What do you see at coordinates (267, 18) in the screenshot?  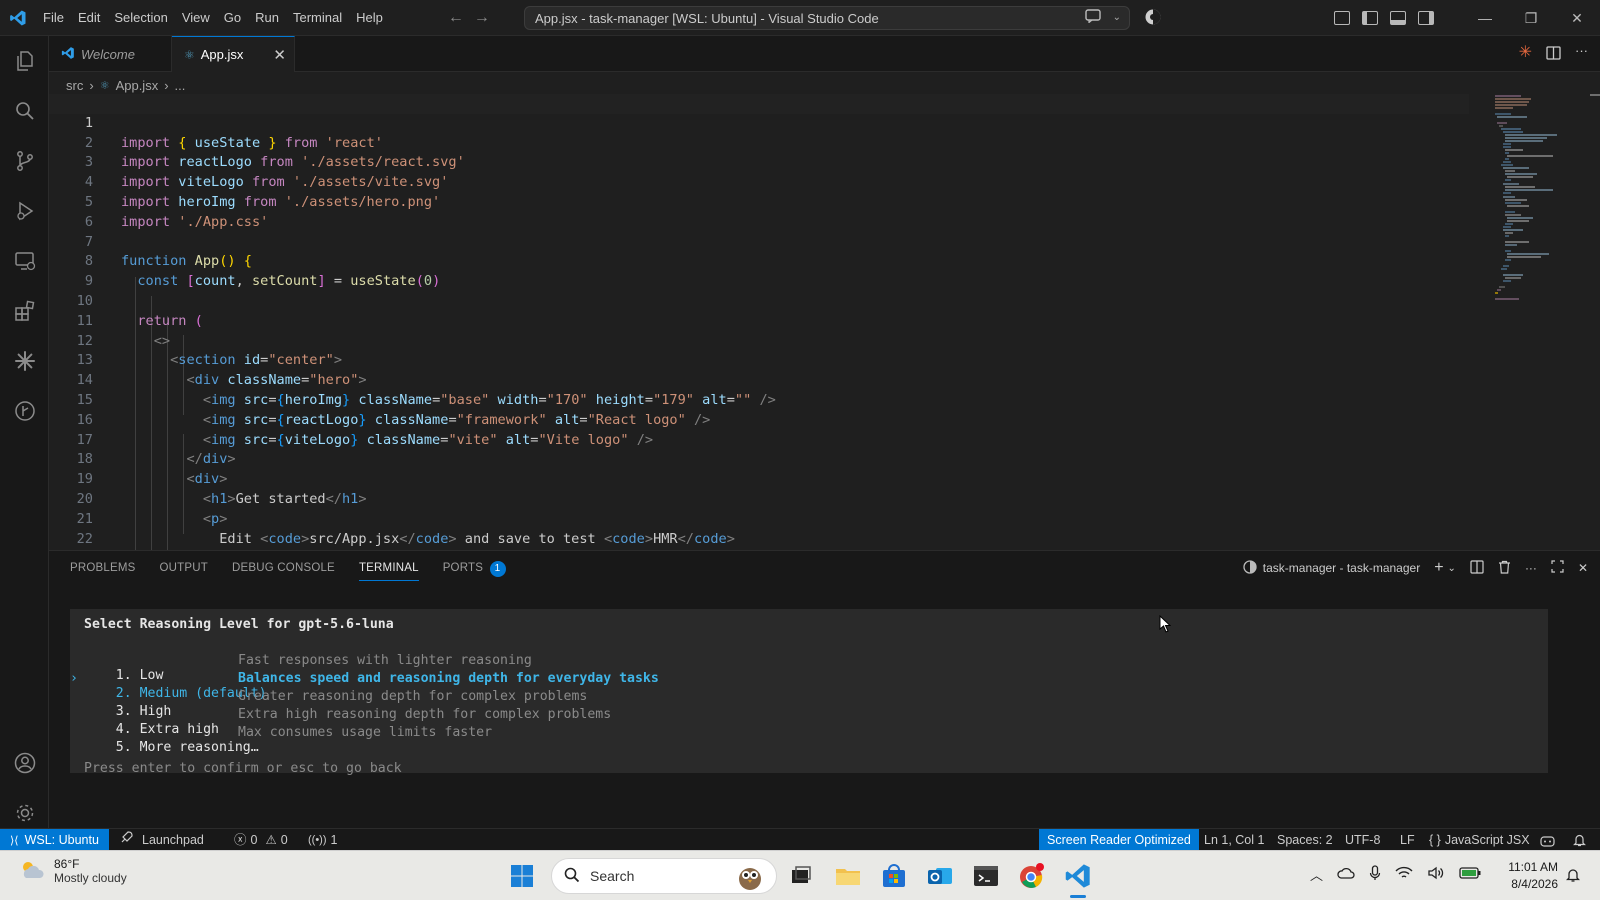 I see `menu-run: Run` at bounding box center [267, 18].